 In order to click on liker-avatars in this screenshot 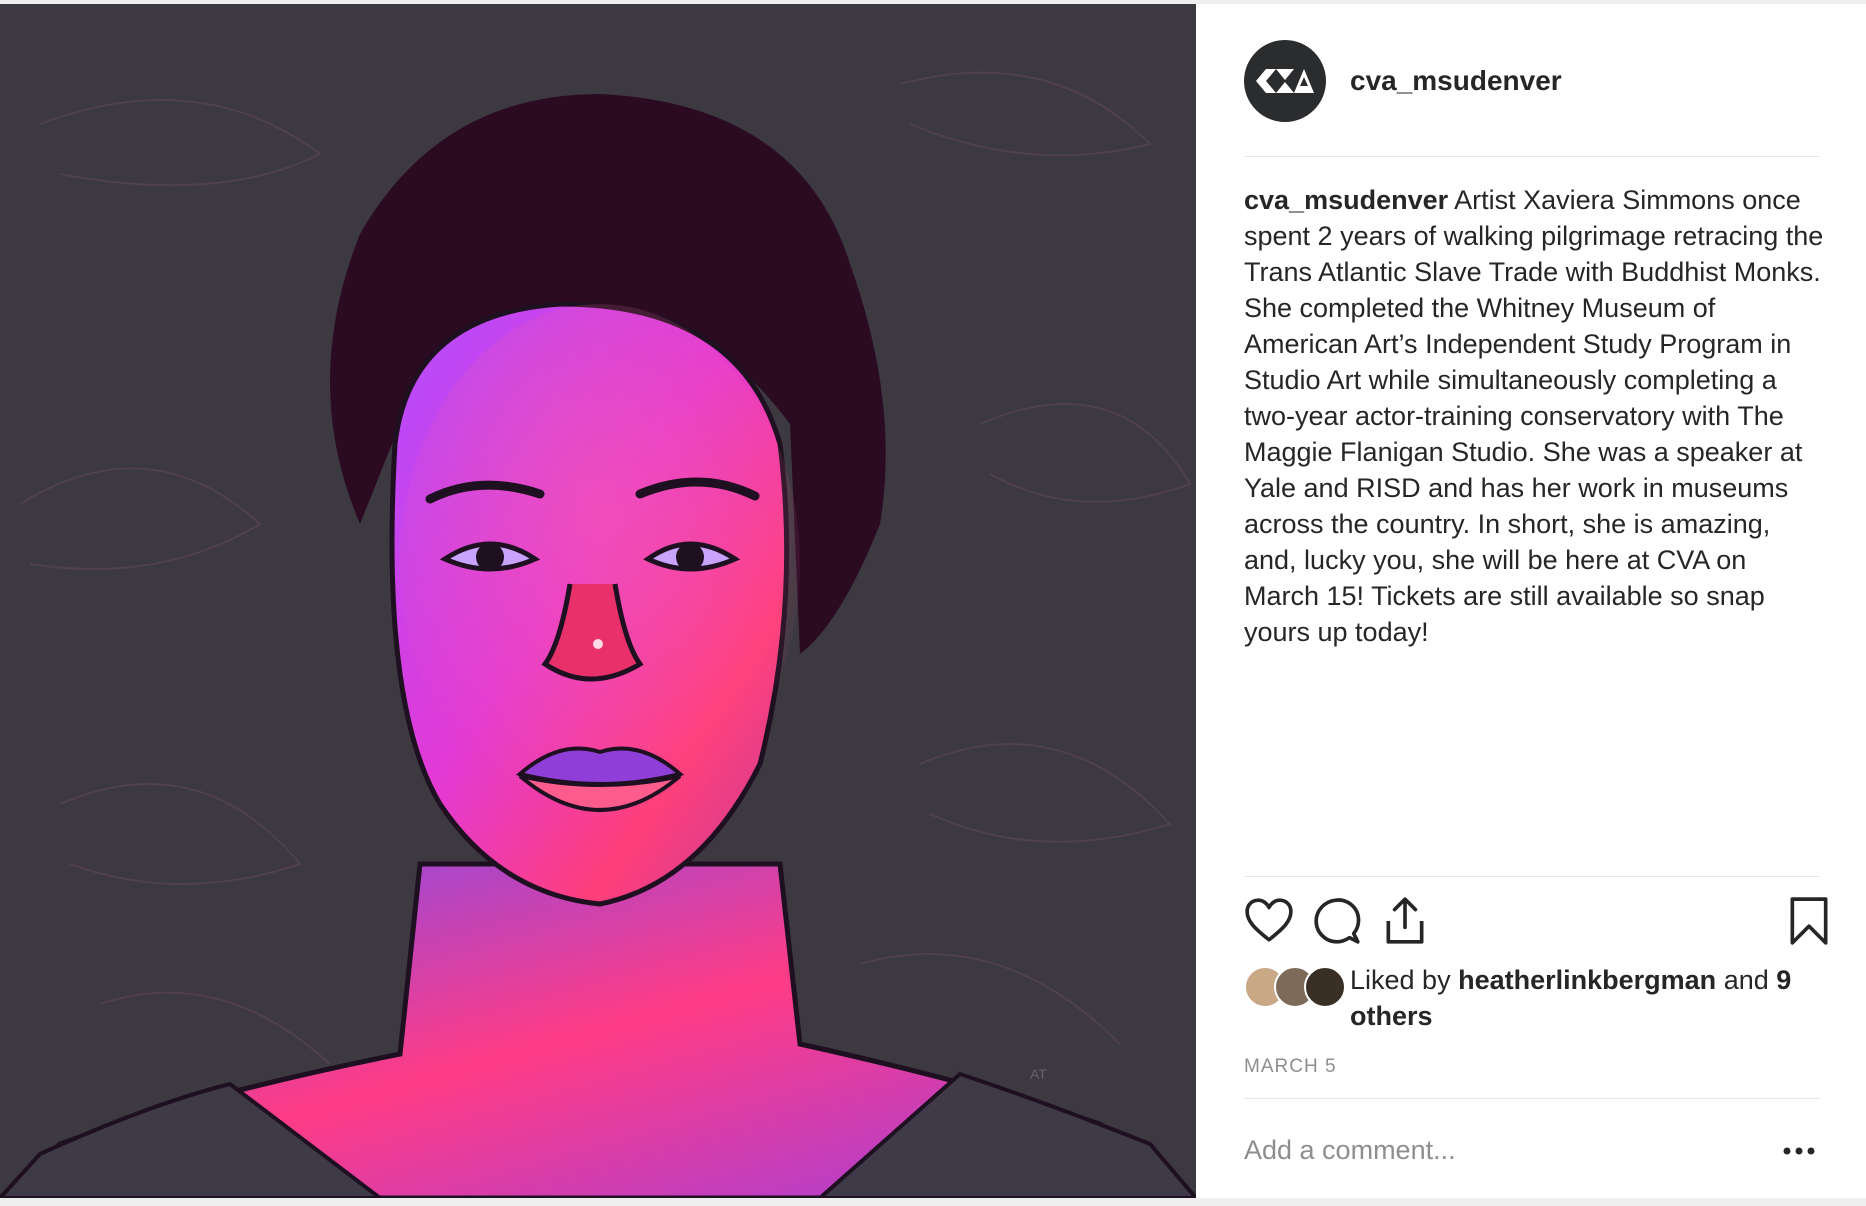, I will do `click(1296, 987)`.